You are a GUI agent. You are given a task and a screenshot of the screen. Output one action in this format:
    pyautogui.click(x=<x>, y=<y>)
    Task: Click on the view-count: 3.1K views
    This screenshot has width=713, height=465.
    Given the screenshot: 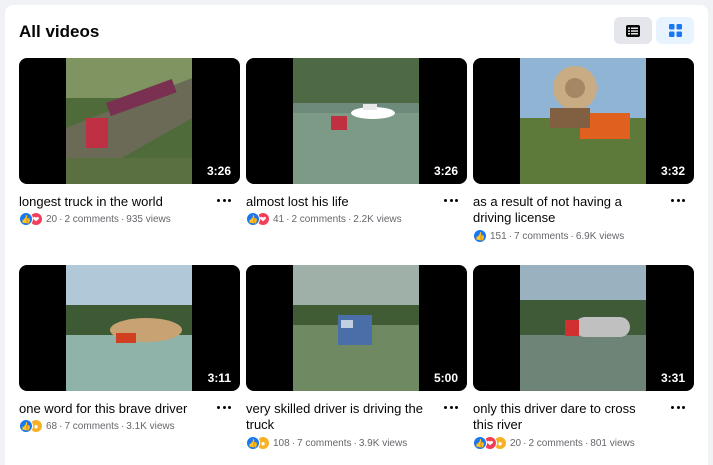 What is the action you would take?
    pyautogui.click(x=150, y=426)
    